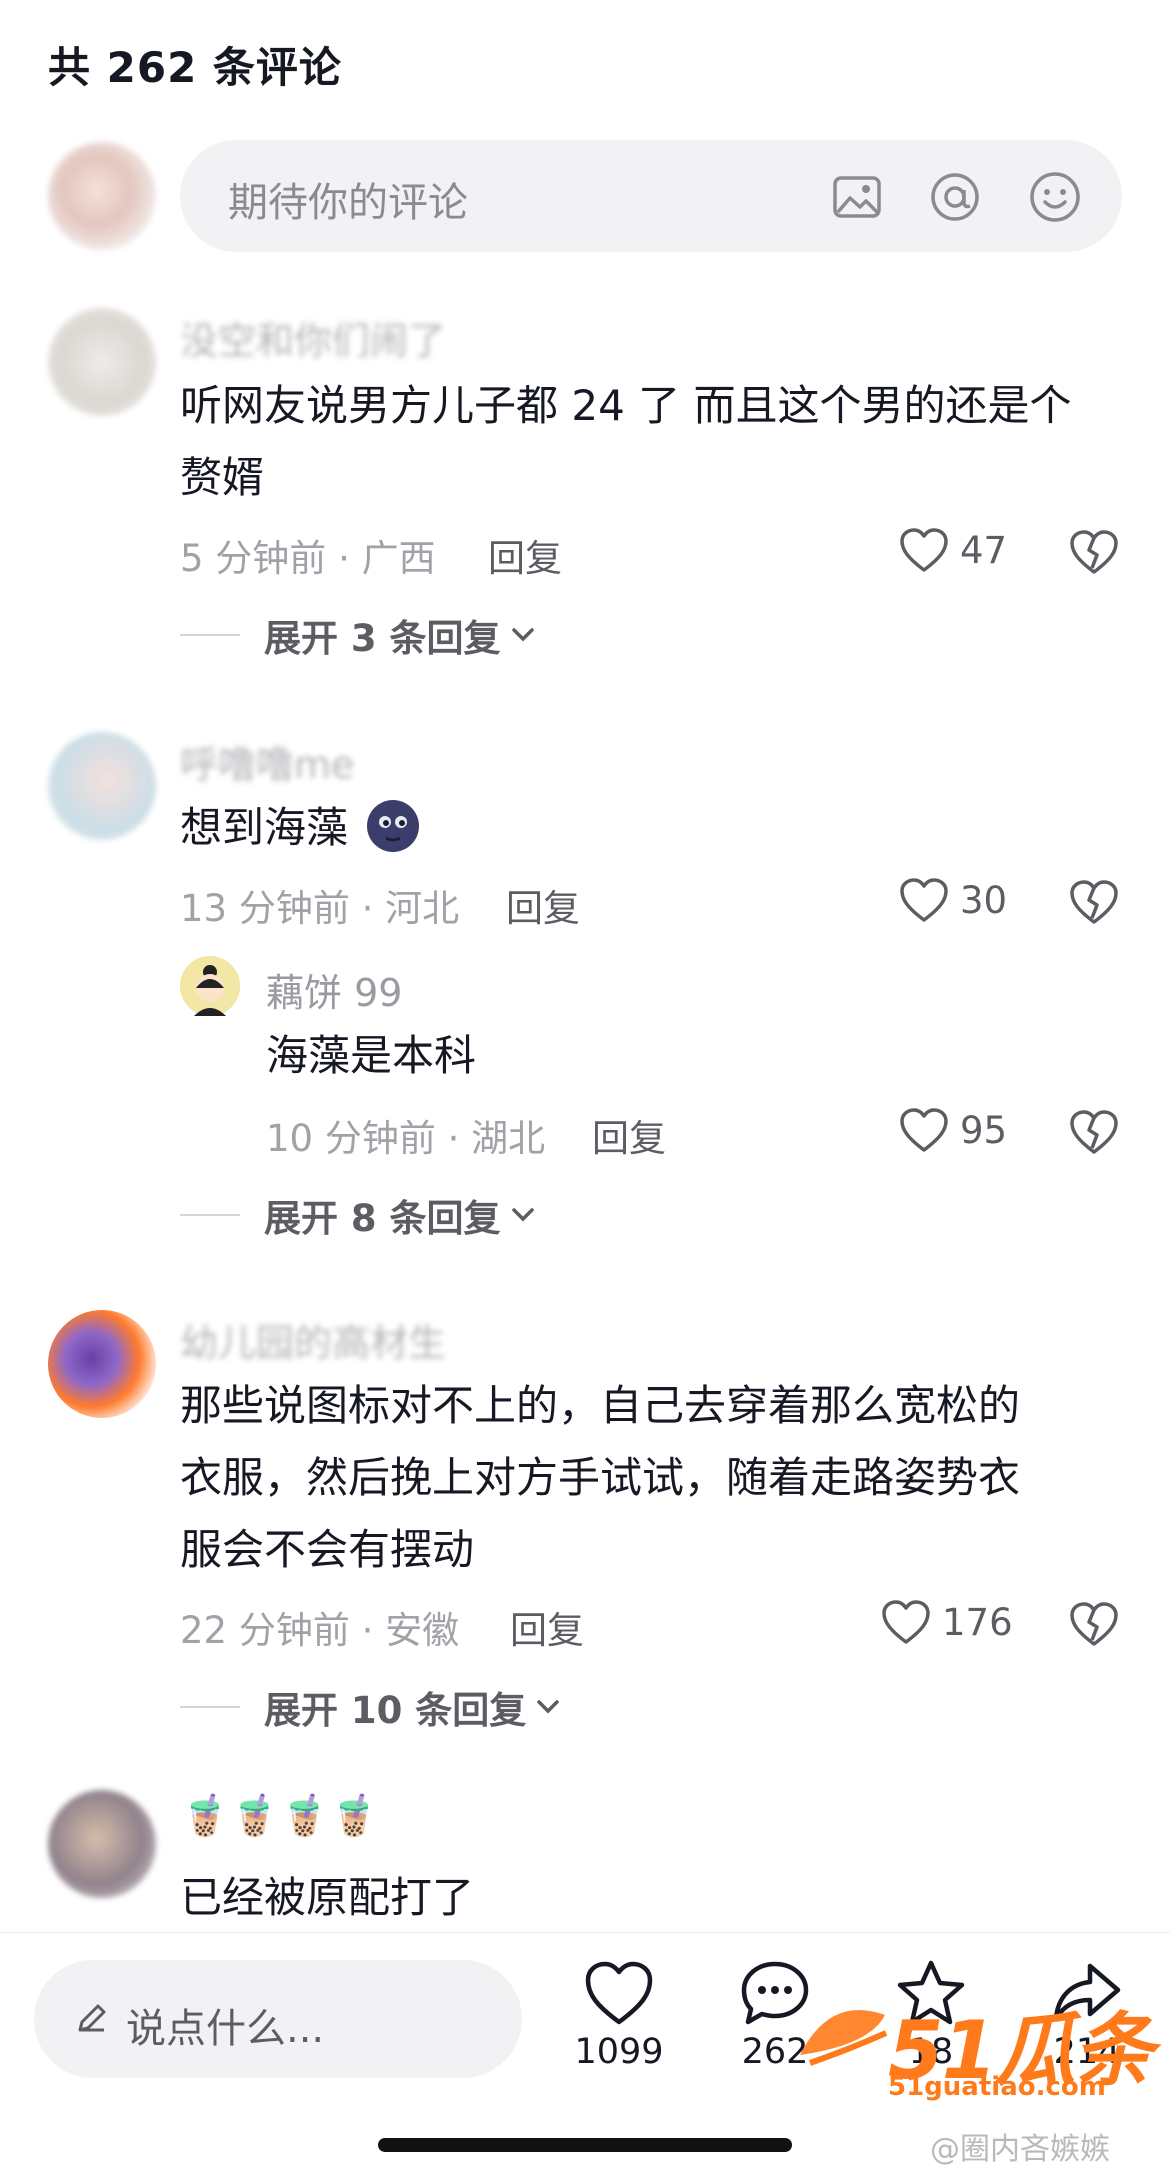 Image resolution: width=1170 pixels, height=2170 pixels. I want to click on like-count: 47, so click(984, 550).